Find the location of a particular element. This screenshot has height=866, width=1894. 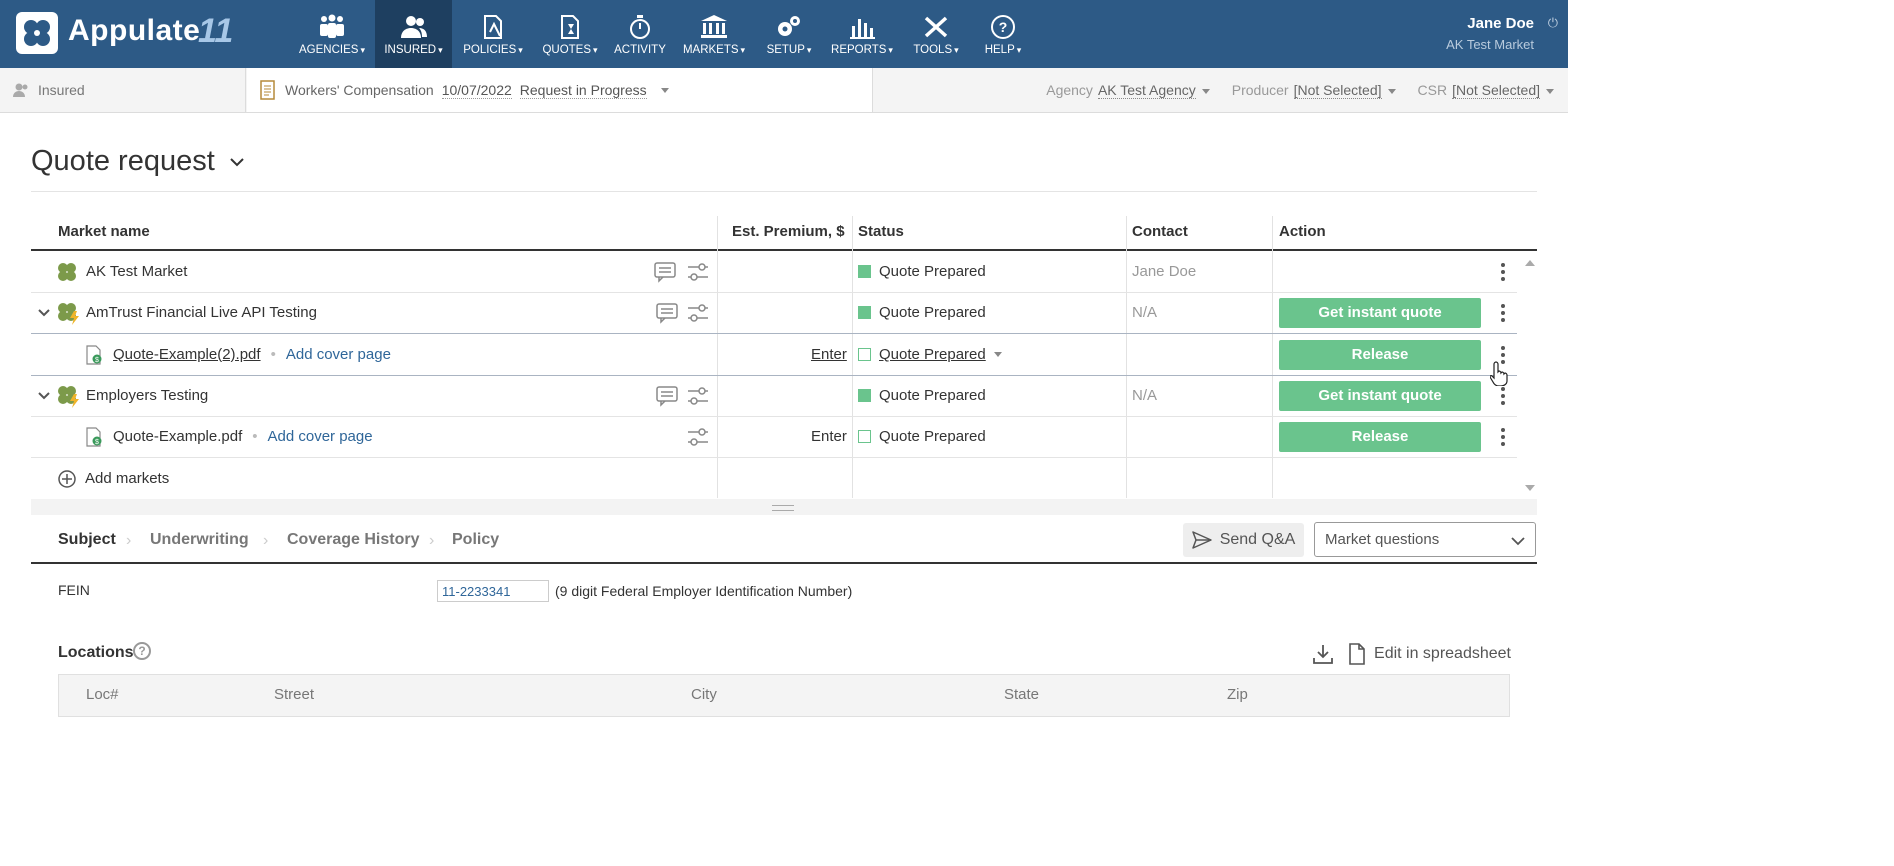

status-dropdown: Quote Prepared is located at coordinates (930, 354).